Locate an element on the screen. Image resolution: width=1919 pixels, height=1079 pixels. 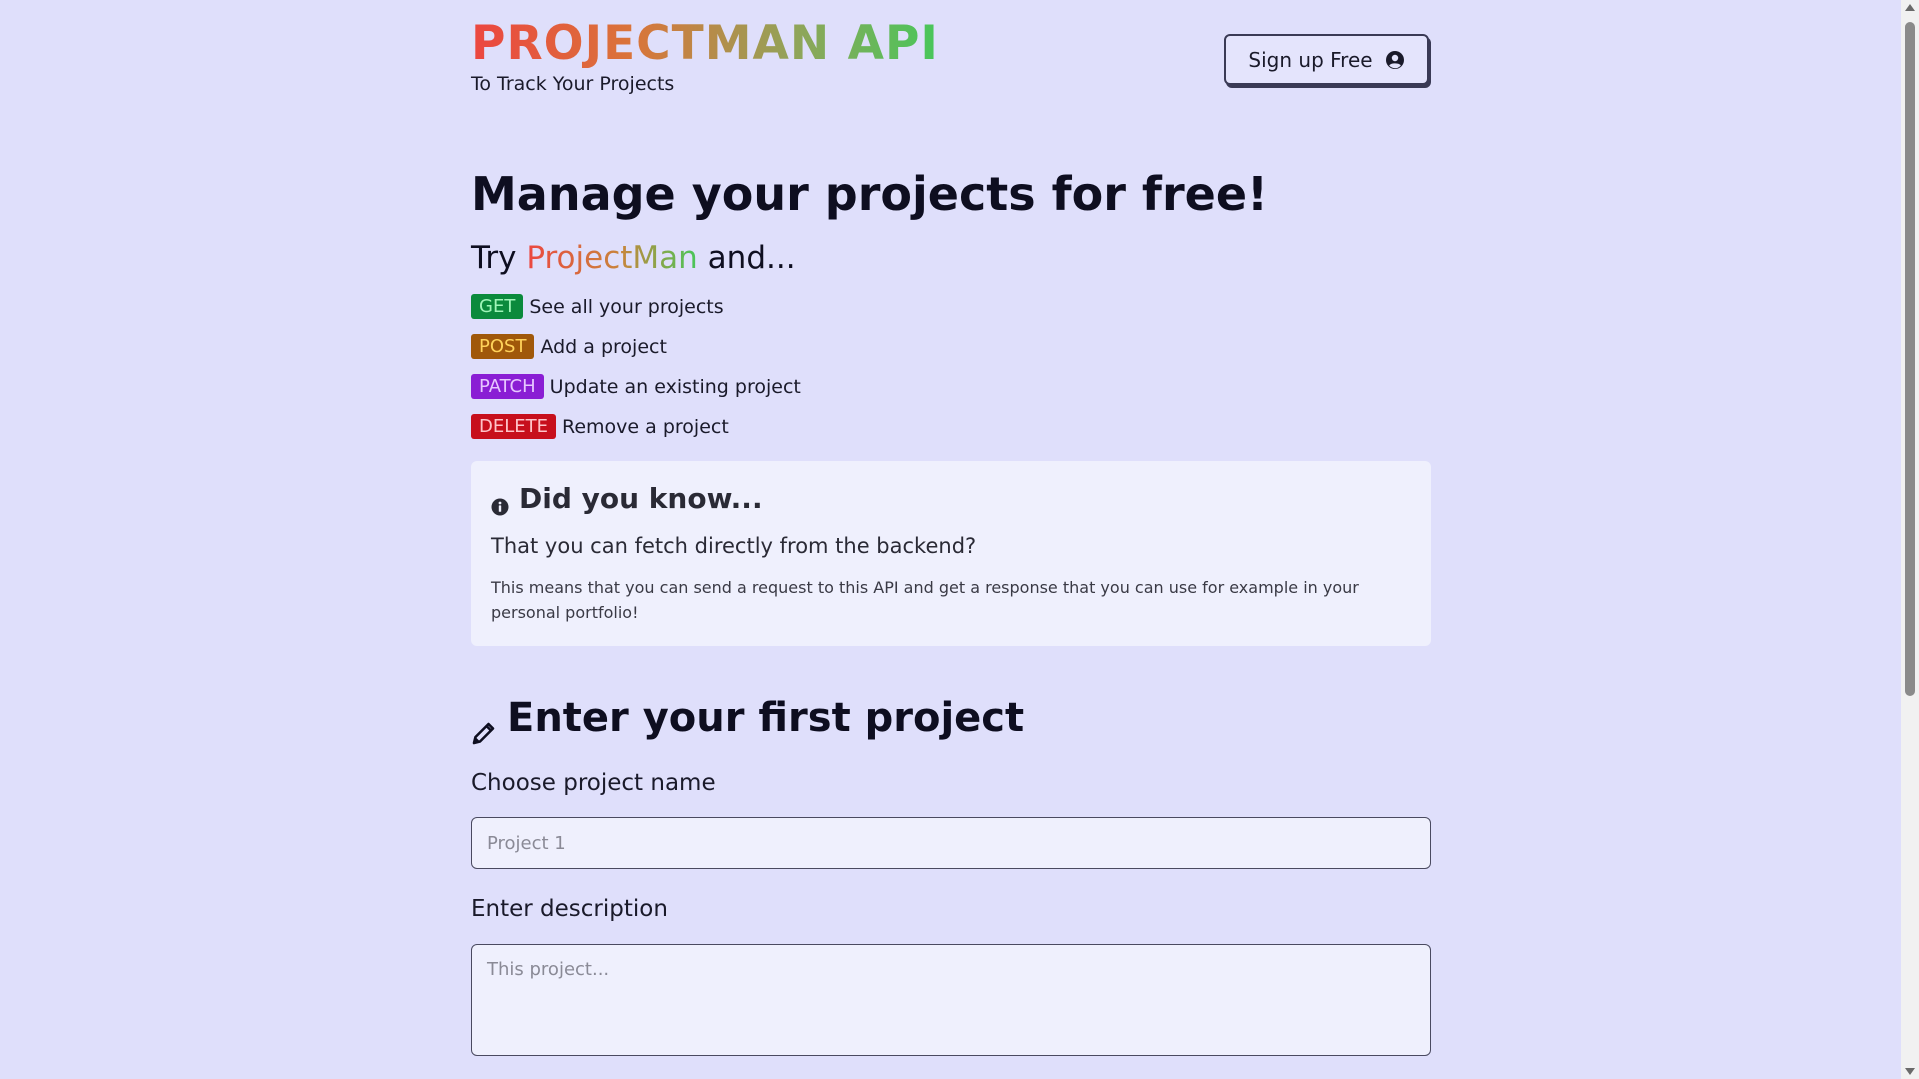
method-item-post: POST Add a project is located at coordinates (569, 346).